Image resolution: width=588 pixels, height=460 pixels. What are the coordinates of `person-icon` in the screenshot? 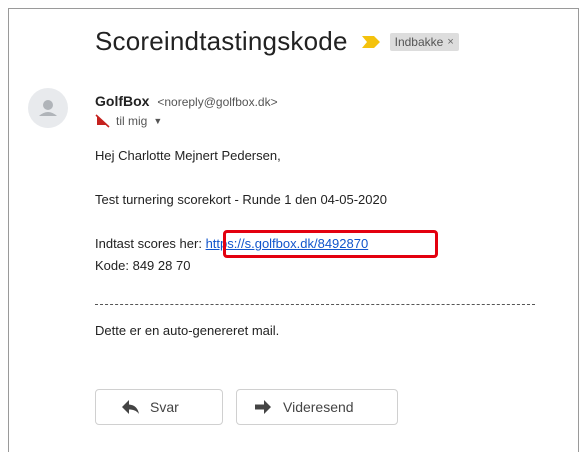 It's located at (48, 108).